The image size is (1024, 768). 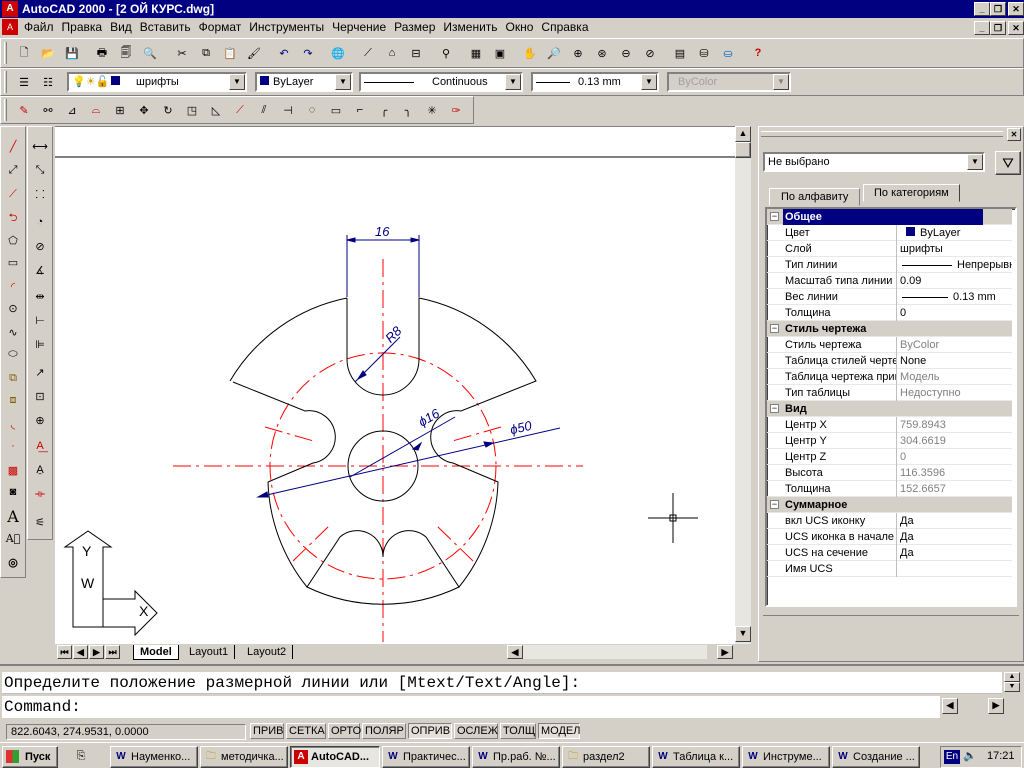 I want to click on tab-prev-icon: ◀, so click(x=80, y=652).